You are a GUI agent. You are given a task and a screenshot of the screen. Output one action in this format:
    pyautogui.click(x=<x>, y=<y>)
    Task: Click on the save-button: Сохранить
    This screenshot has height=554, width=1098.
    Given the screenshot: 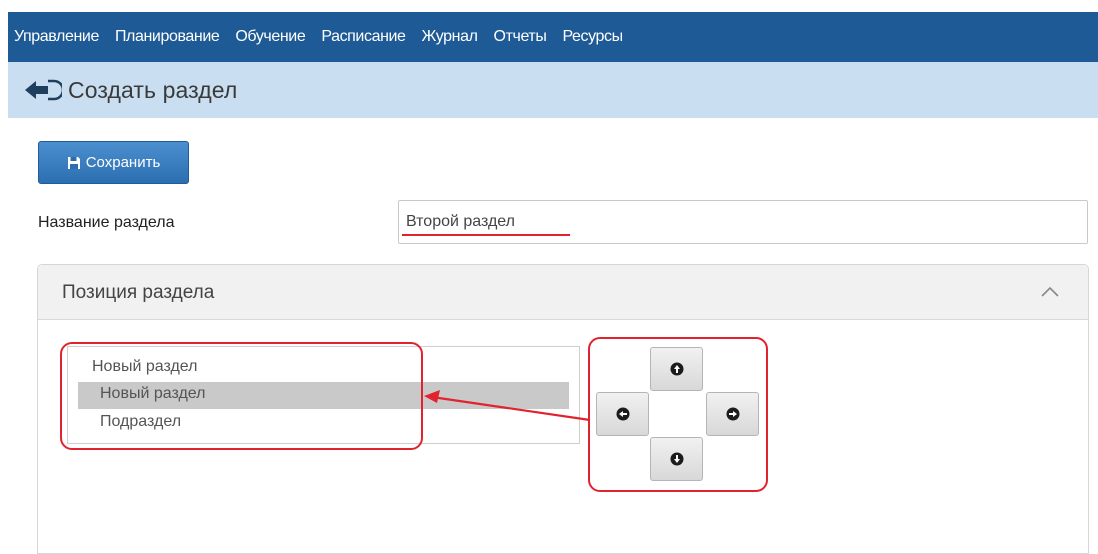 What is the action you would take?
    pyautogui.click(x=113, y=162)
    